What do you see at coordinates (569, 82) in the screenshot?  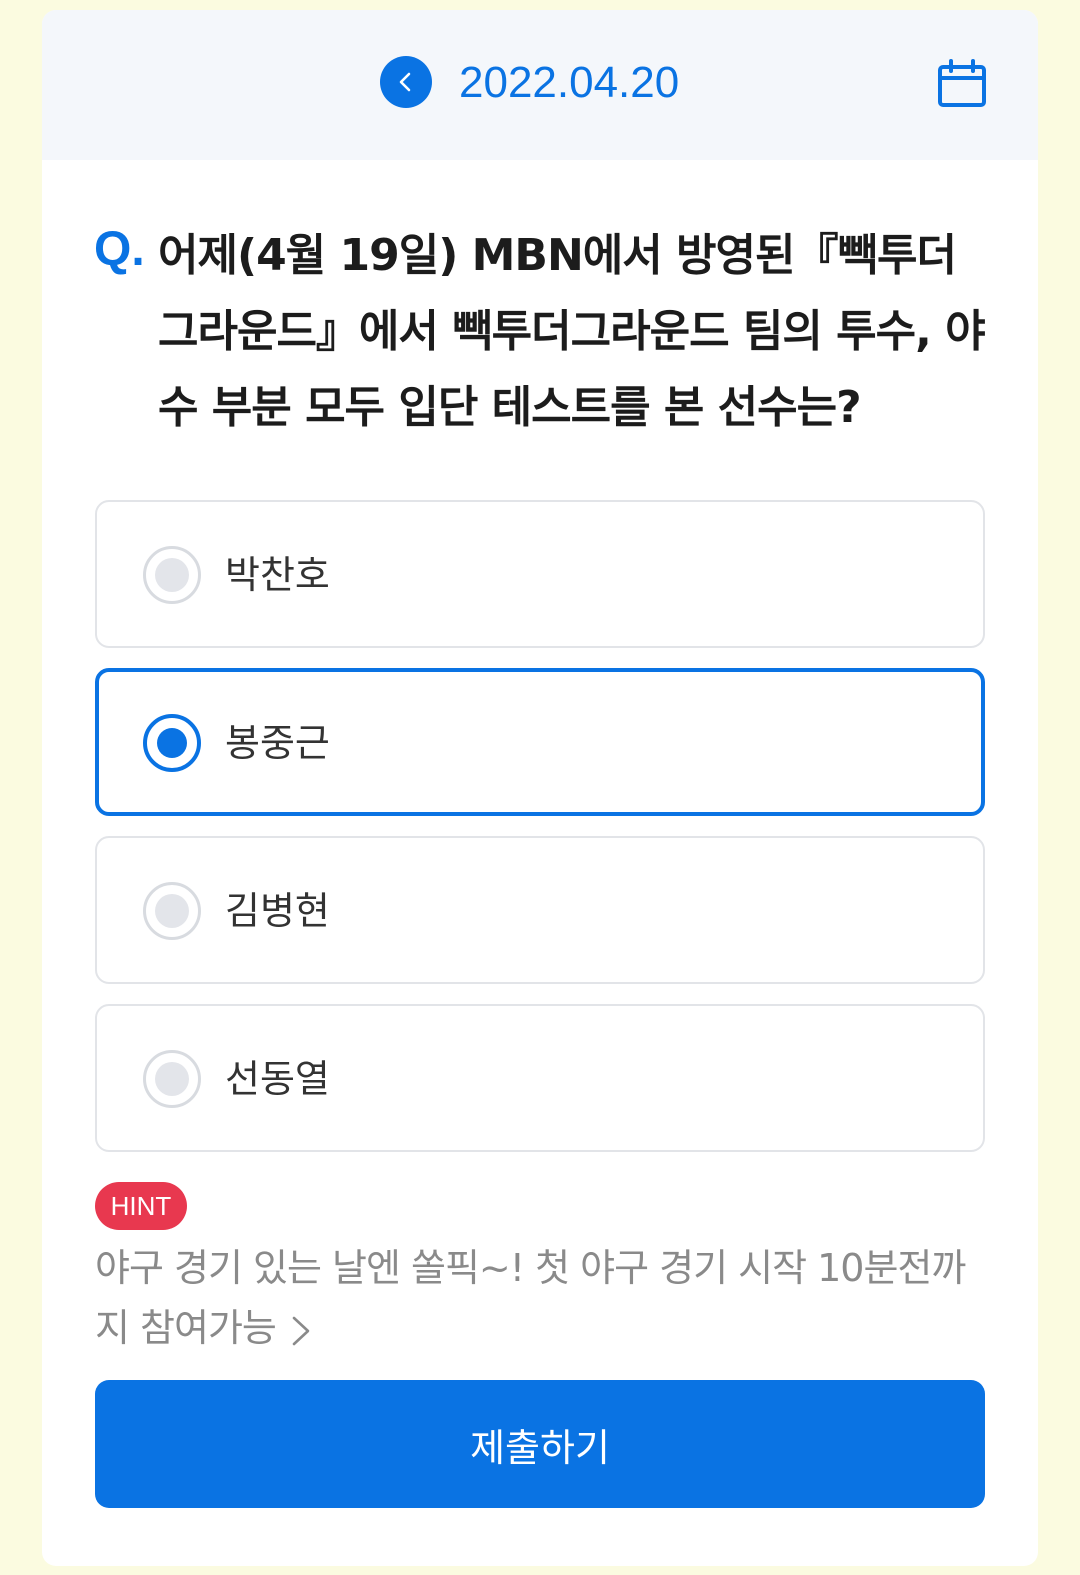 I see `current-date: 2022.04.20` at bounding box center [569, 82].